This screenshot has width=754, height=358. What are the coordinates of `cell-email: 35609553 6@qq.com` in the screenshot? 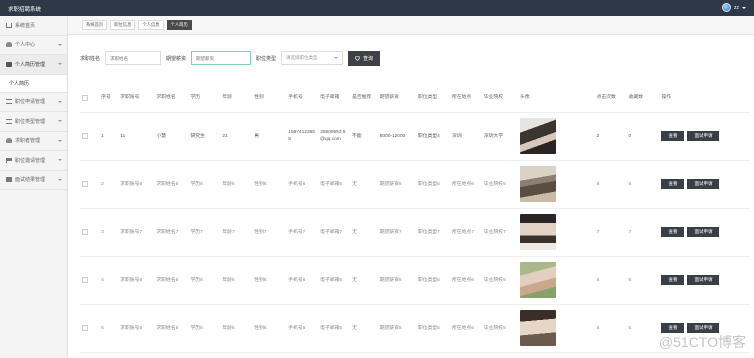 It's located at (334, 136).